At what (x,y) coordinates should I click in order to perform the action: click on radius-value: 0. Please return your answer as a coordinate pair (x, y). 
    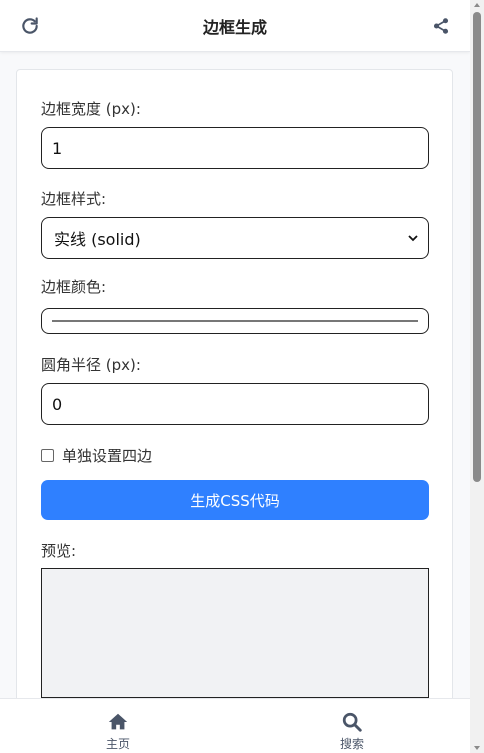
    Looking at the image, I should click on (57, 404).